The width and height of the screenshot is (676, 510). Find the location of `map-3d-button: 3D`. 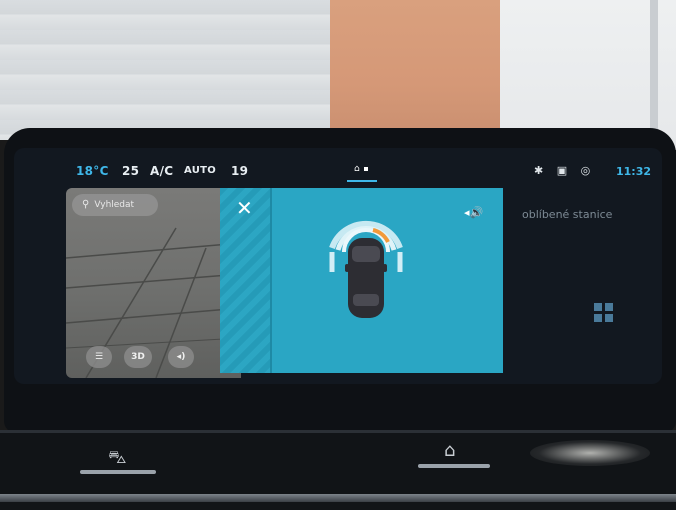

map-3d-button: 3D is located at coordinates (138, 357).